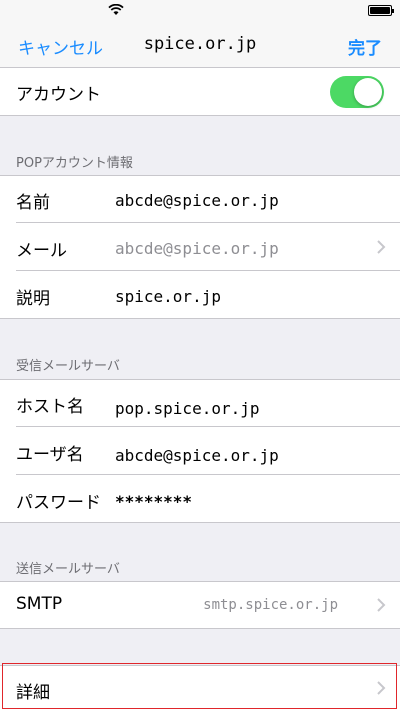 The image size is (400, 711). I want to click on section-header-pop: POPアカウント情報, so click(74, 163).